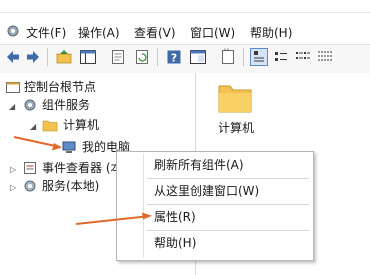  I want to click on context-menu-gutter, so click(143, 206).